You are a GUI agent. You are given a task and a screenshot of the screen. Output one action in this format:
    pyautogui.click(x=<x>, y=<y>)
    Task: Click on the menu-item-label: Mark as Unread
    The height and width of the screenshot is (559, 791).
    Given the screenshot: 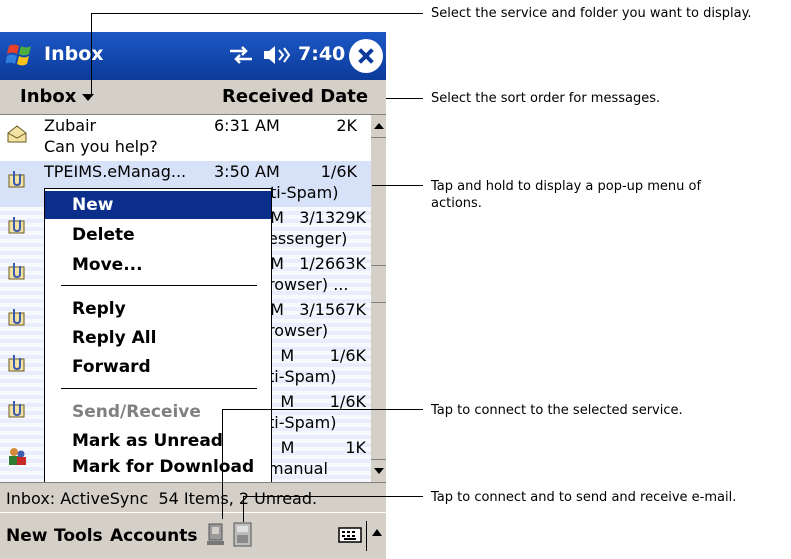 What is the action you would take?
    pyautogui.click(x=147, y=441)
    